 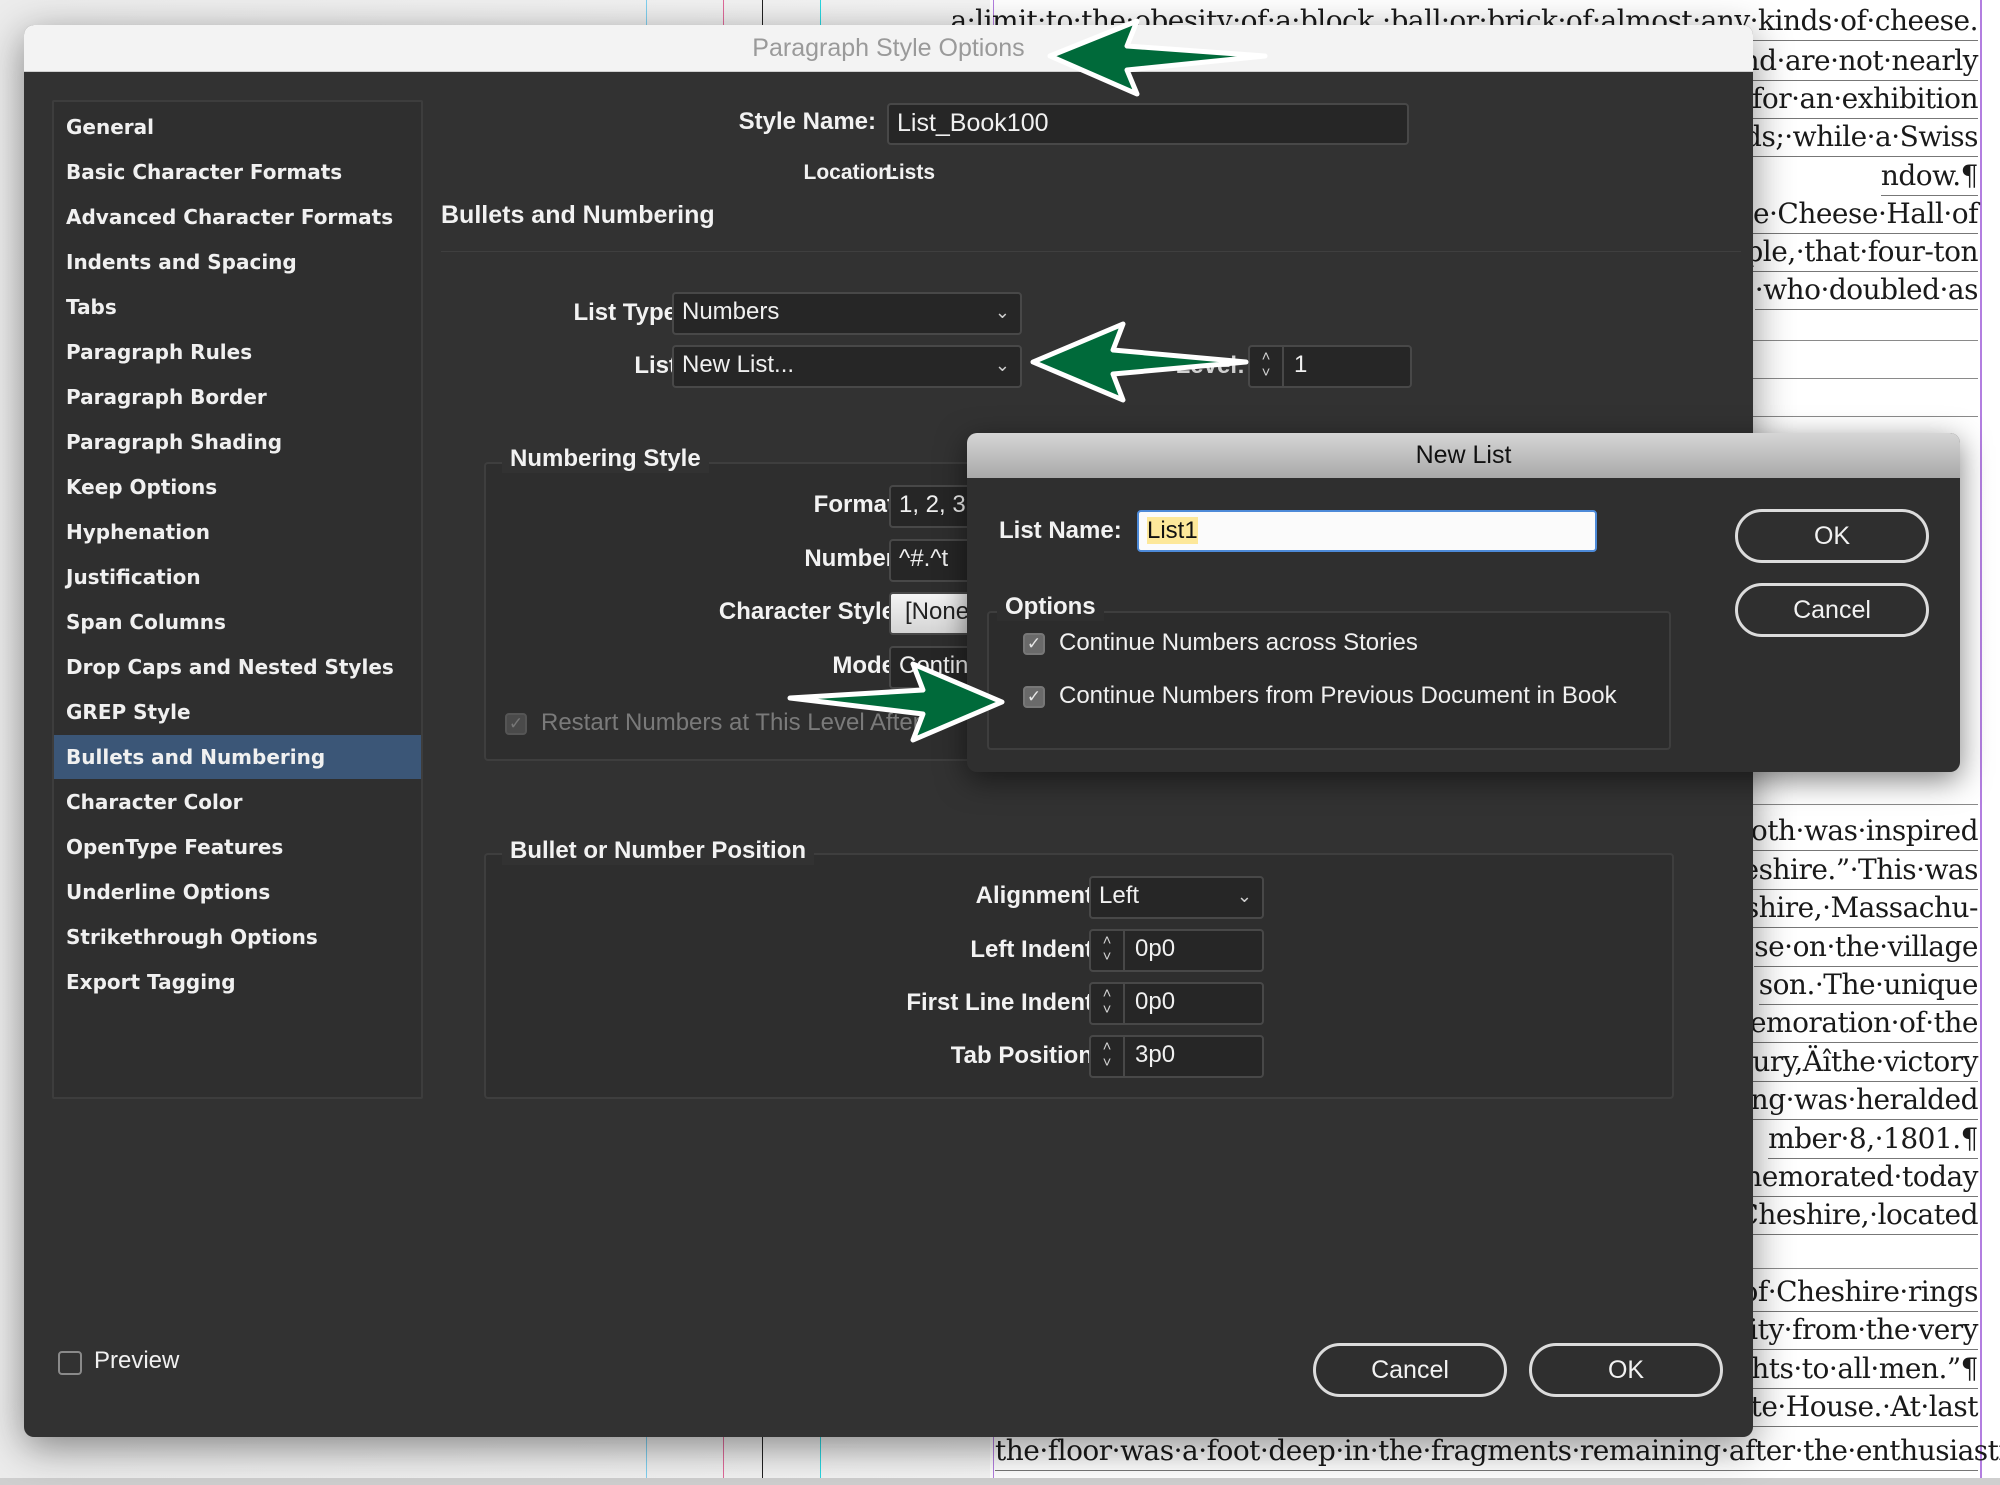 I want to click on left-indent-label: Left Indent:, so click(x=1035, y=949).